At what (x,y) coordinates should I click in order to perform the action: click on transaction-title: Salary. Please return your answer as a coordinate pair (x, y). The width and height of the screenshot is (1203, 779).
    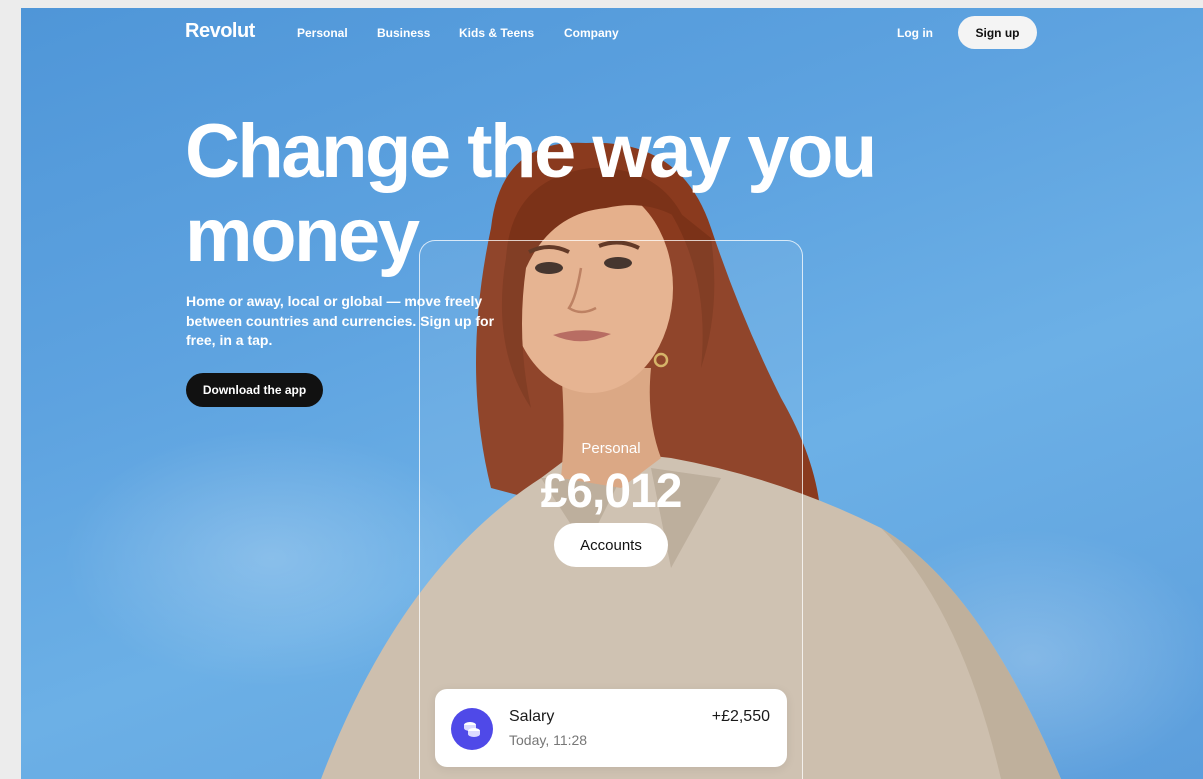
    Looking at the image, I should click on (532, 716).